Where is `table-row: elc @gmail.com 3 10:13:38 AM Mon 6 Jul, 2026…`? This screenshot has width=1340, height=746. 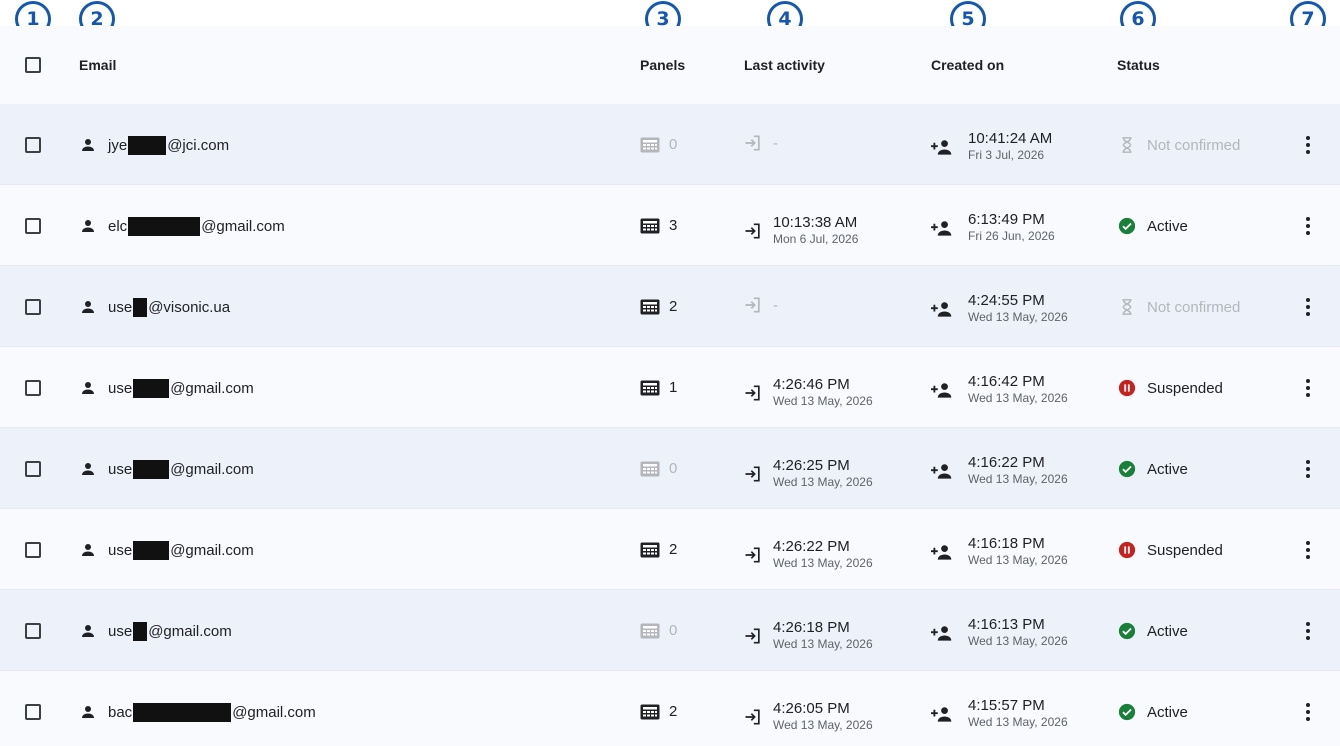 table-row: elc @gmail.com 3 10:13:38 AM Mon 6 Jul, 2026… is located at coordinates (670, 225).